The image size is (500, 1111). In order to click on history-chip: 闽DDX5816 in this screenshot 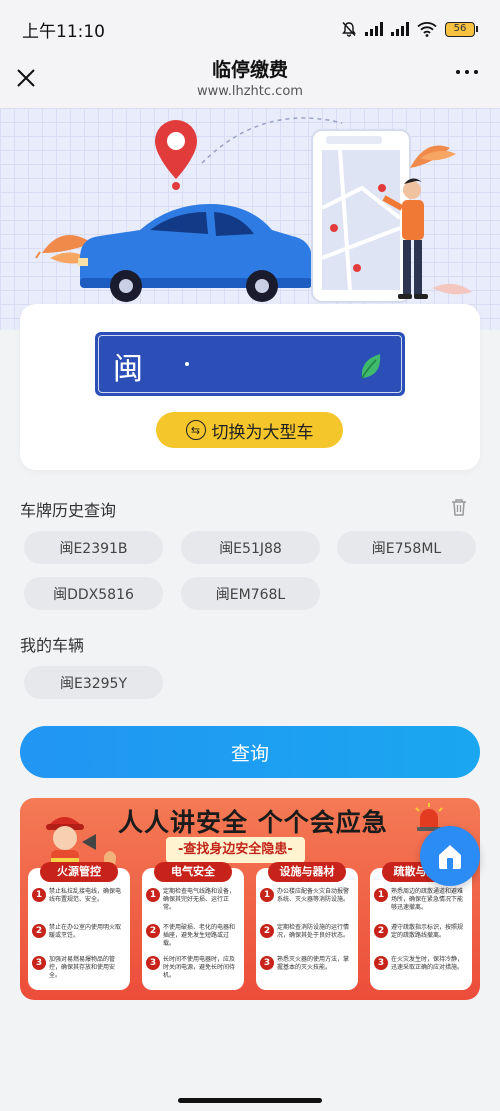, I will do `click(93, 593)`.